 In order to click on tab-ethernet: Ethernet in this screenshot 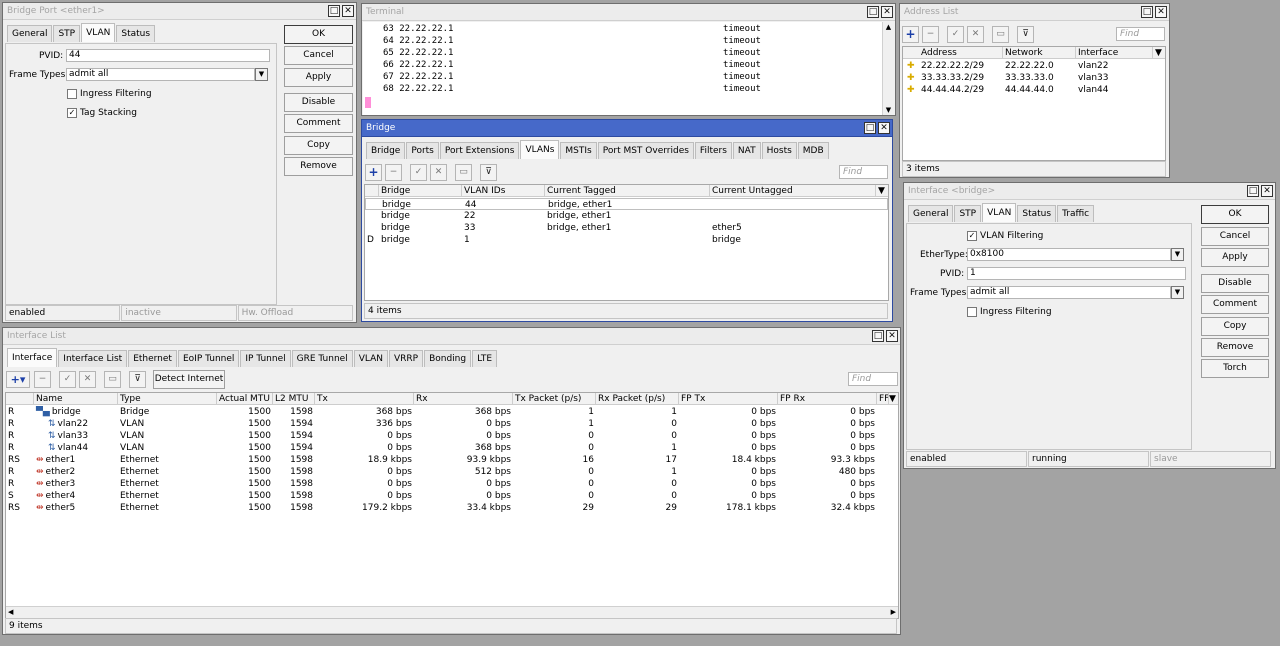, I will do `click(152, 358)`.